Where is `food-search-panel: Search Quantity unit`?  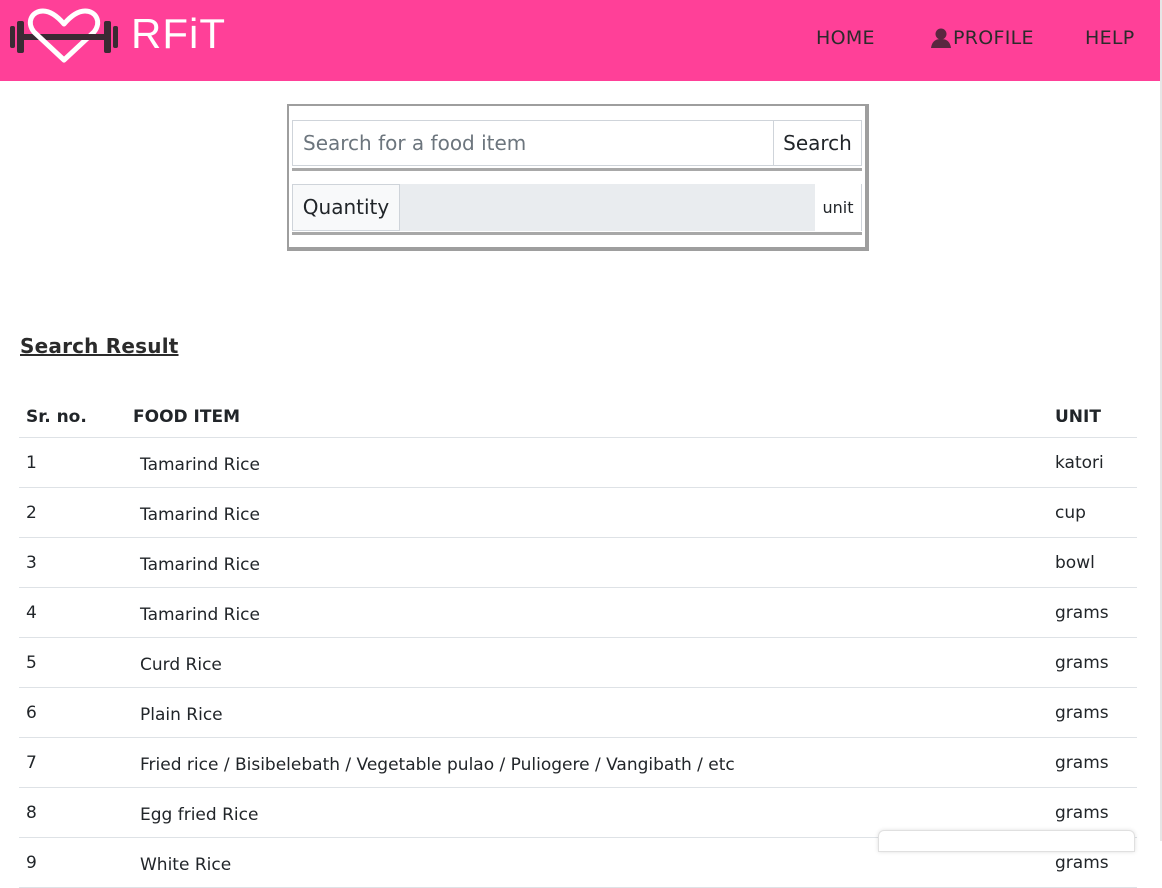 food-search-panel: Search Quantity unit is located at coordinates (578, 177).